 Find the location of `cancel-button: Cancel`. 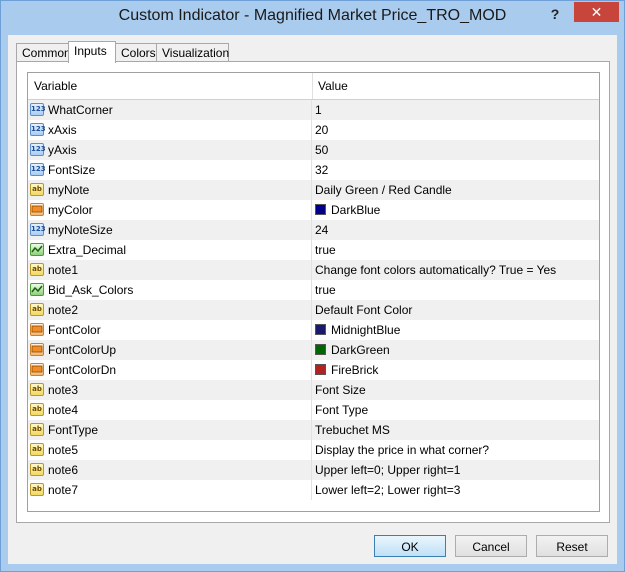

cancel-button: Cancel is located at coordinates (491, 546).